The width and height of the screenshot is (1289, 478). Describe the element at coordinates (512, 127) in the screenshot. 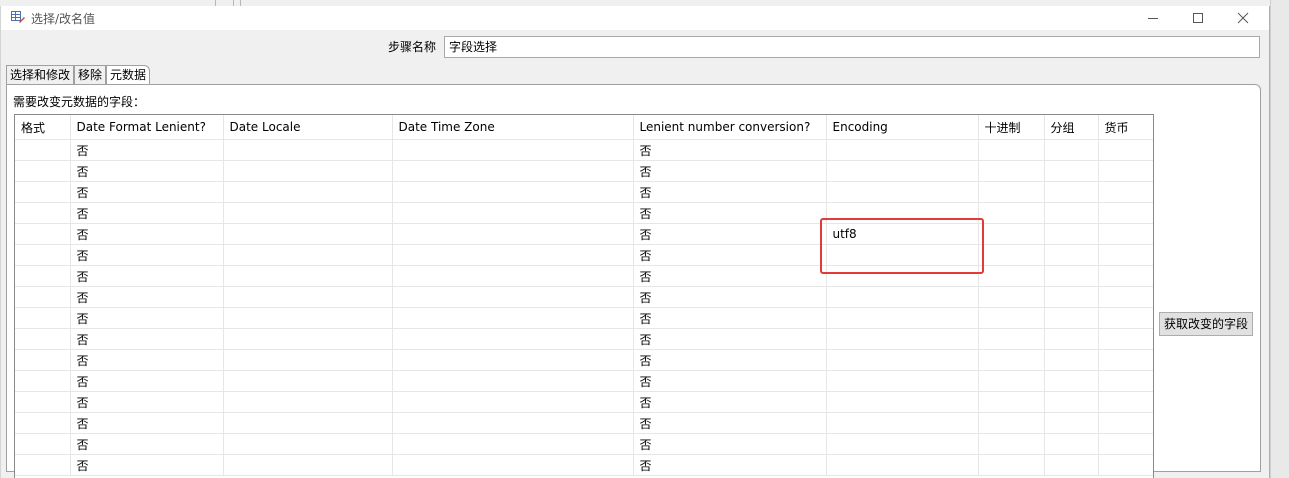

I see `column-header-date-time-zone: Date Time Zone` at that location.